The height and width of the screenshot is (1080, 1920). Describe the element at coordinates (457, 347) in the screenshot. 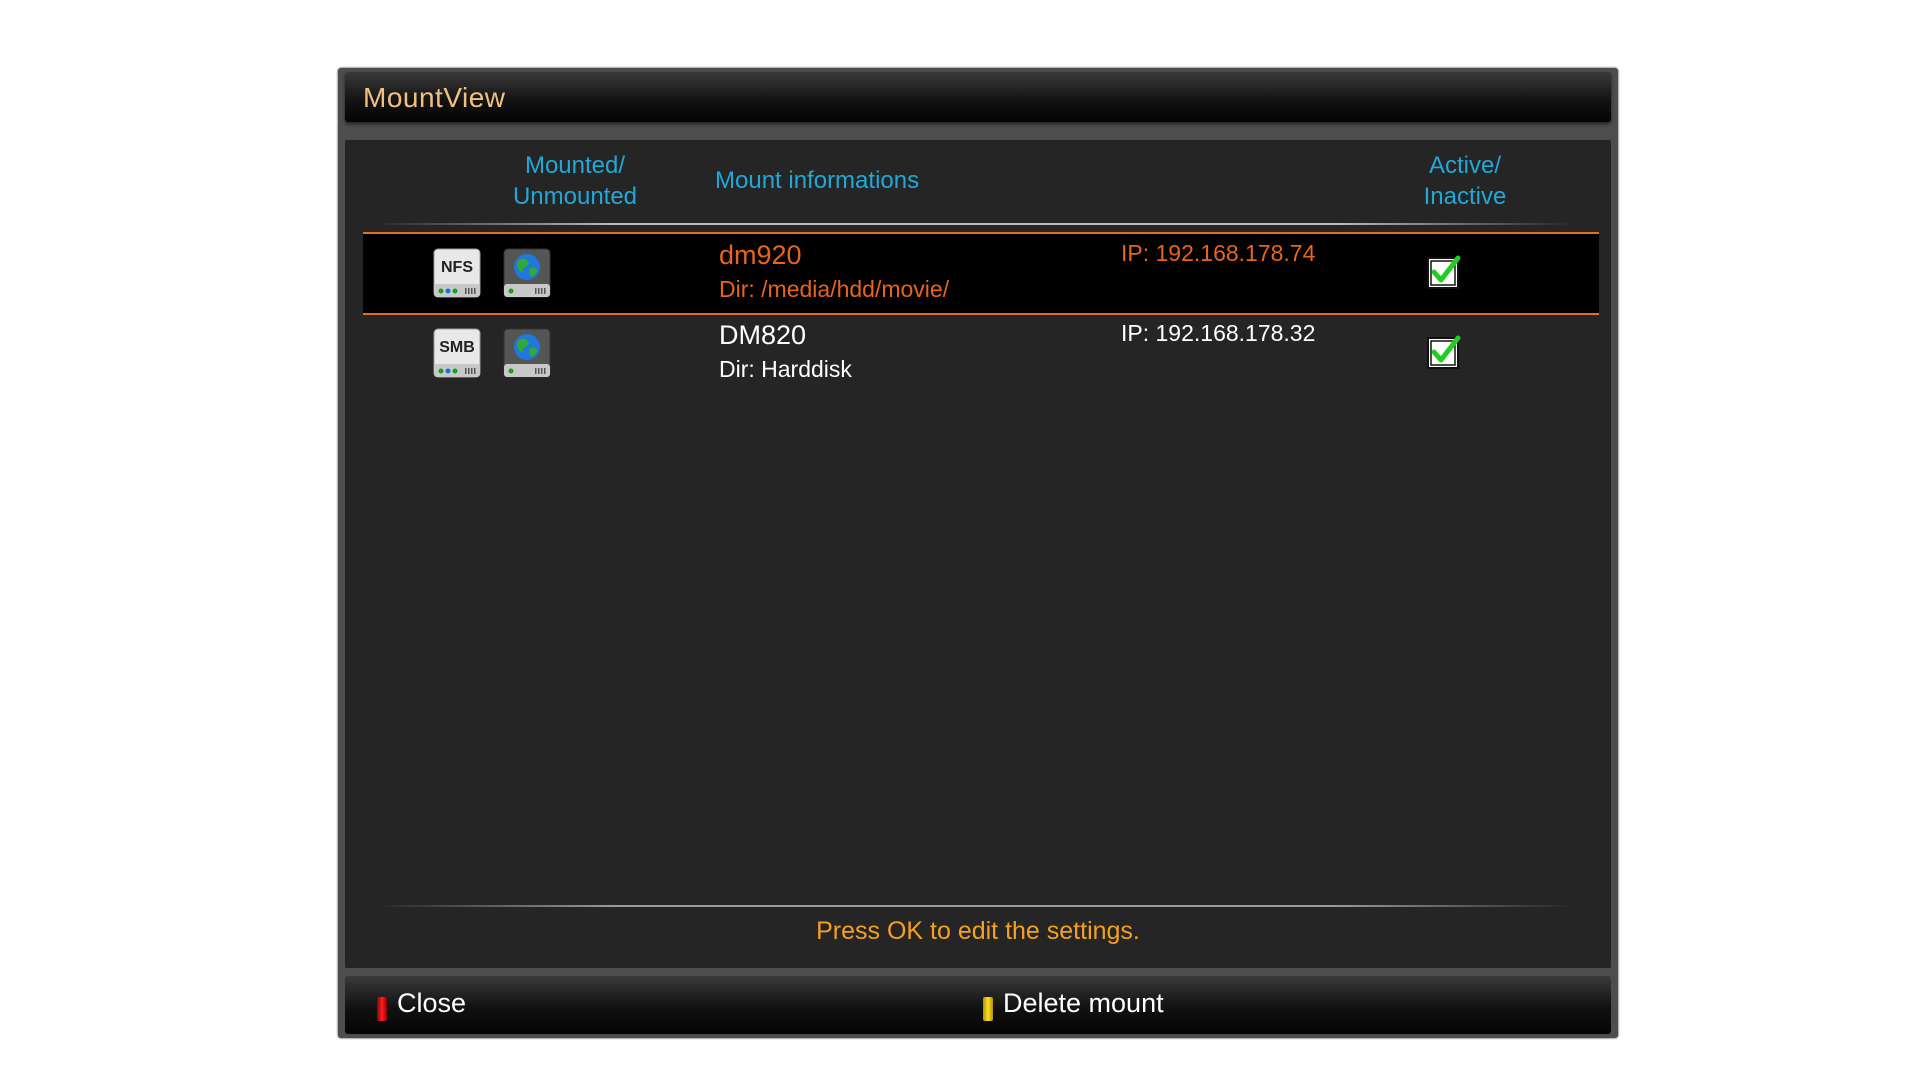

I see `smb-label: SMB` at that location.